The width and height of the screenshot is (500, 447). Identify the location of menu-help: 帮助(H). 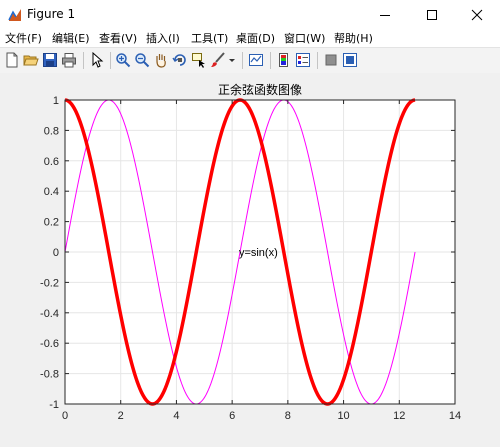
(353, 38).